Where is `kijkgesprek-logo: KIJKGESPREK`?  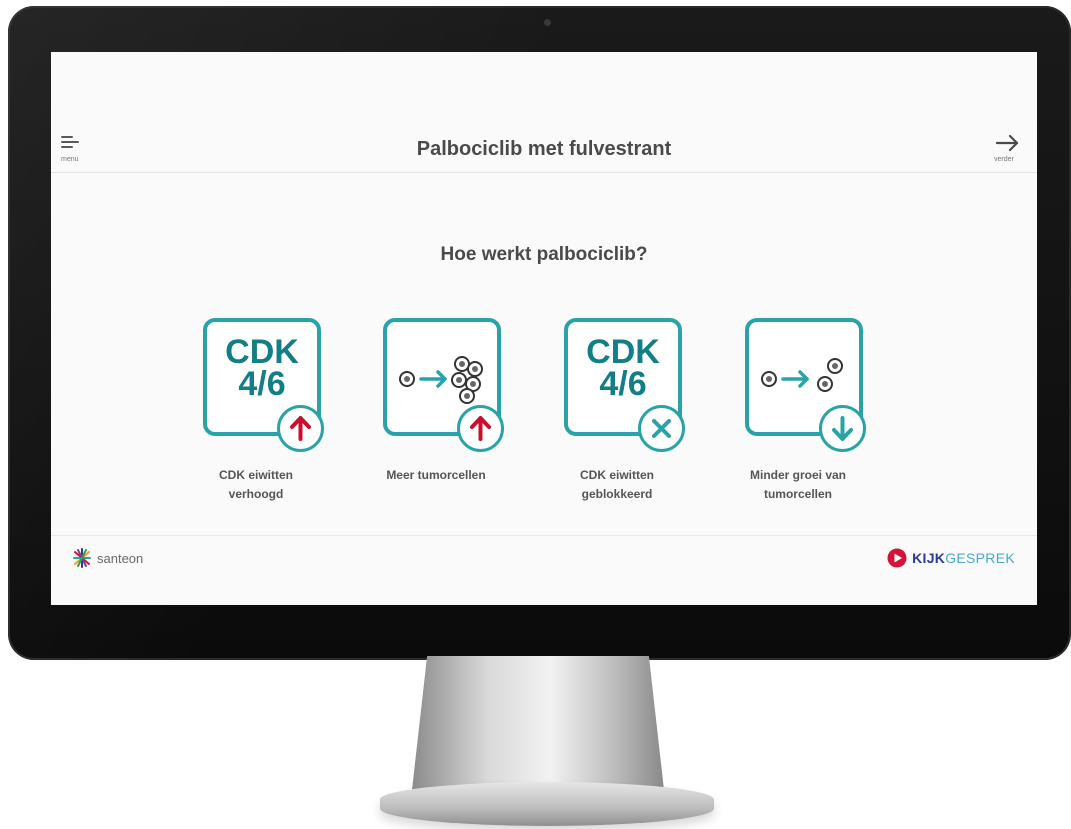
kijkgesprek-logo: KIJKGESPREK is located at coordinates (951, 558).